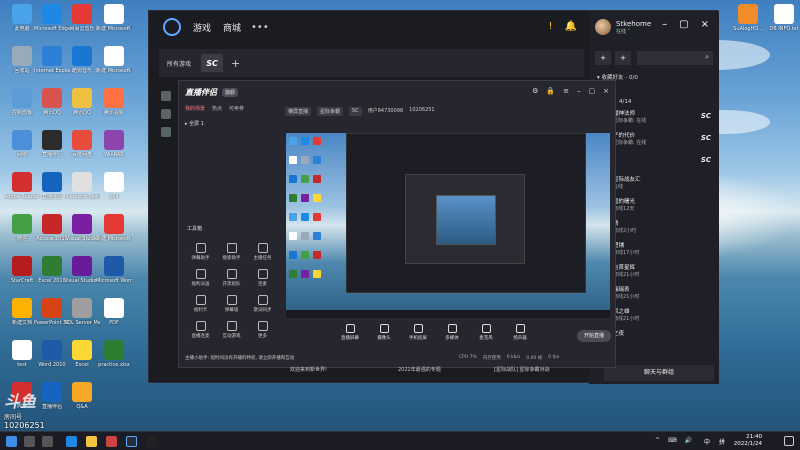 Image resolution: width=800 pixels, height=450 pixels. What do you see at coordinates (262, 304) in the screenshot?
I see `toolbox-item: 歌词同步` at bounding box center [262, 304].